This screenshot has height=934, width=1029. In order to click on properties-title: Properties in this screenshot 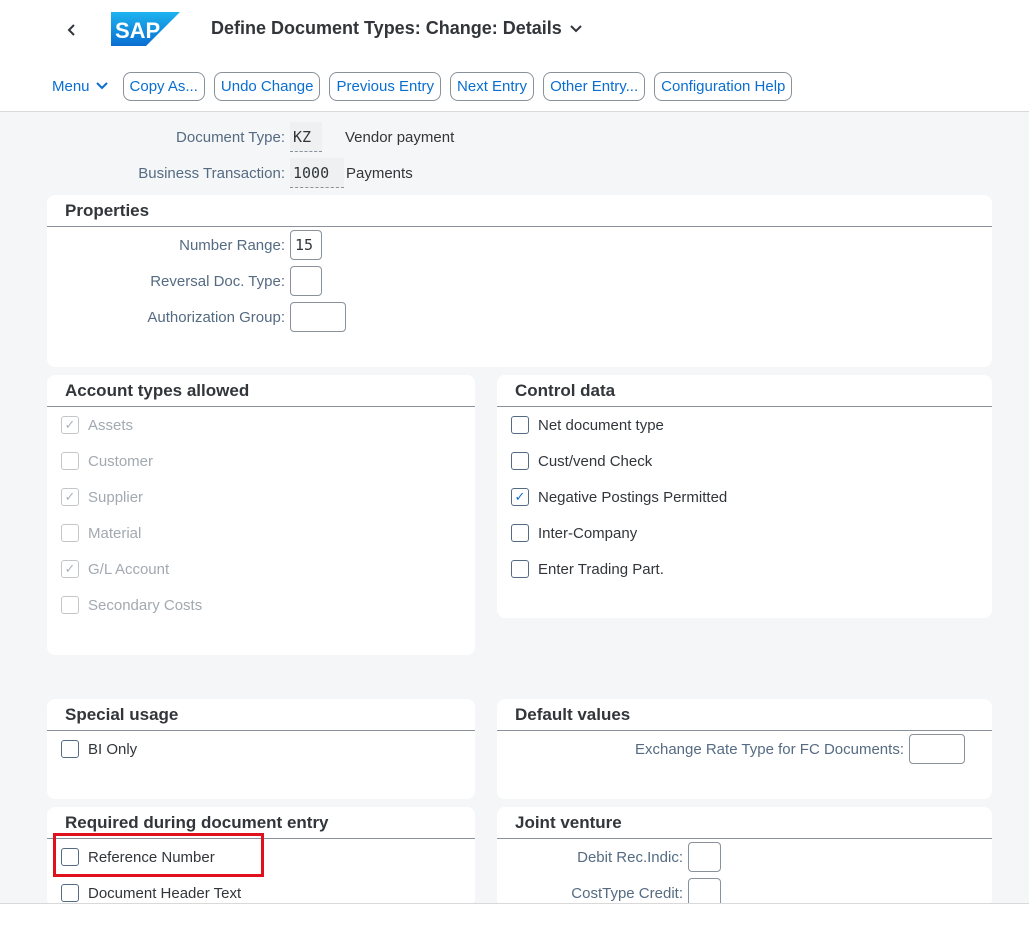, I will do `click(519, 211)`.